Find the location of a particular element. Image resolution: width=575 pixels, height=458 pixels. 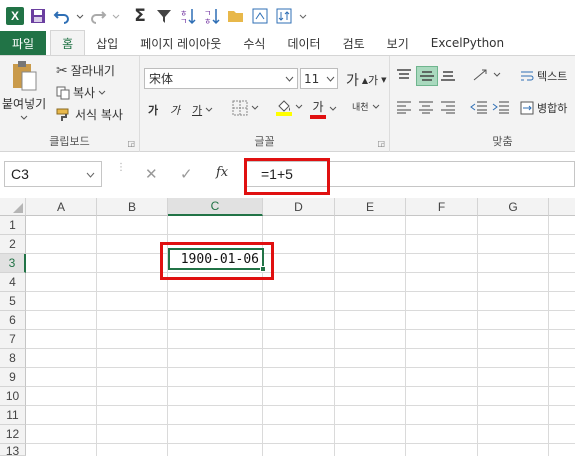

merge-label: 병합하 is located at coordinates (552, 108).